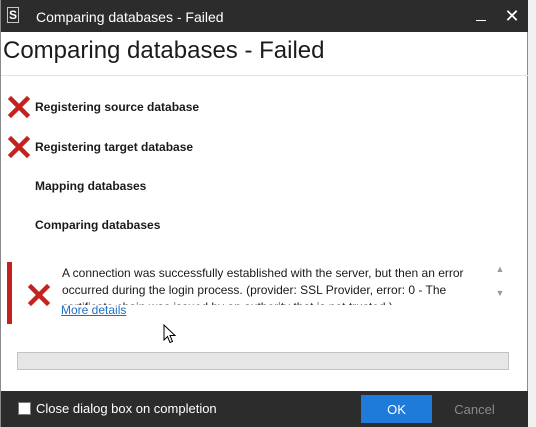  I want to click on step-label: Registering target database, so click(114, 147).